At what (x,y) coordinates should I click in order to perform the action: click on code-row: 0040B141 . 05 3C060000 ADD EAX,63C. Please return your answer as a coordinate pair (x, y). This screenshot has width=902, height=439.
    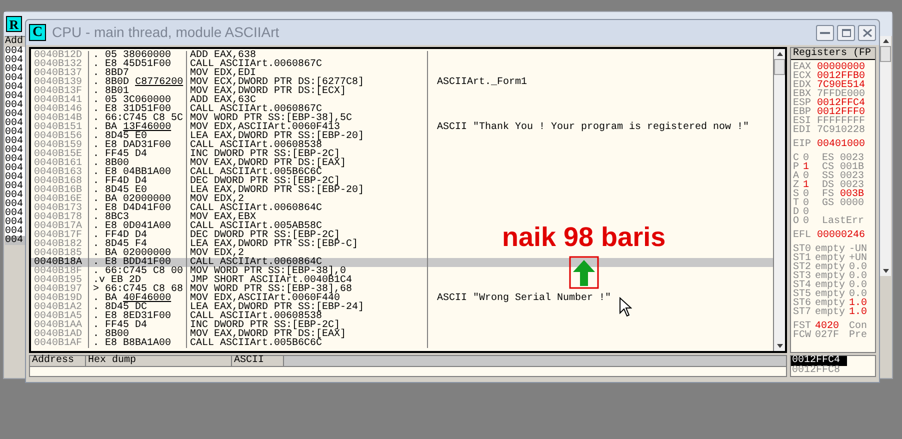
    Looking at the image, I should click on (402, 100).